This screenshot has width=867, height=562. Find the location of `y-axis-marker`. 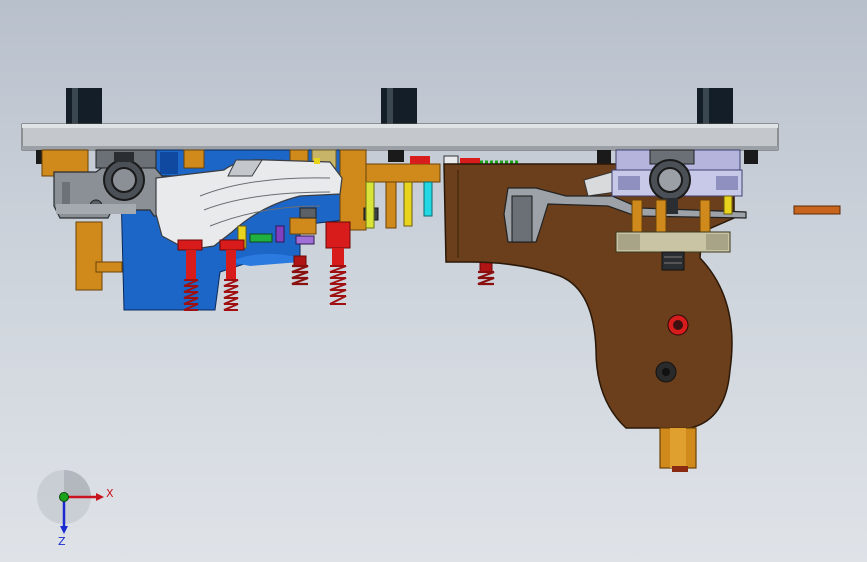

y-axis-marker is located at coordinates (64, 497).